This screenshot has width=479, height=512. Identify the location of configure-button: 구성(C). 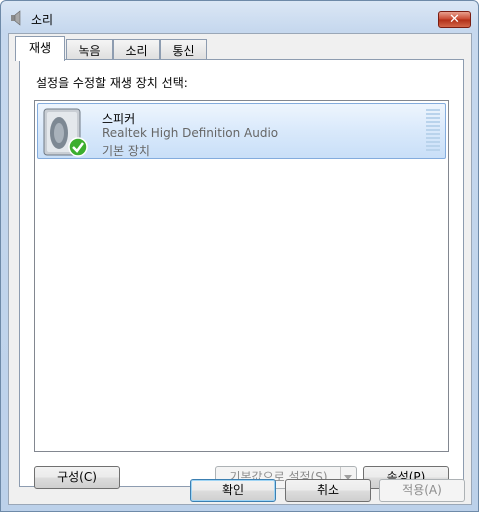
(77, 477).